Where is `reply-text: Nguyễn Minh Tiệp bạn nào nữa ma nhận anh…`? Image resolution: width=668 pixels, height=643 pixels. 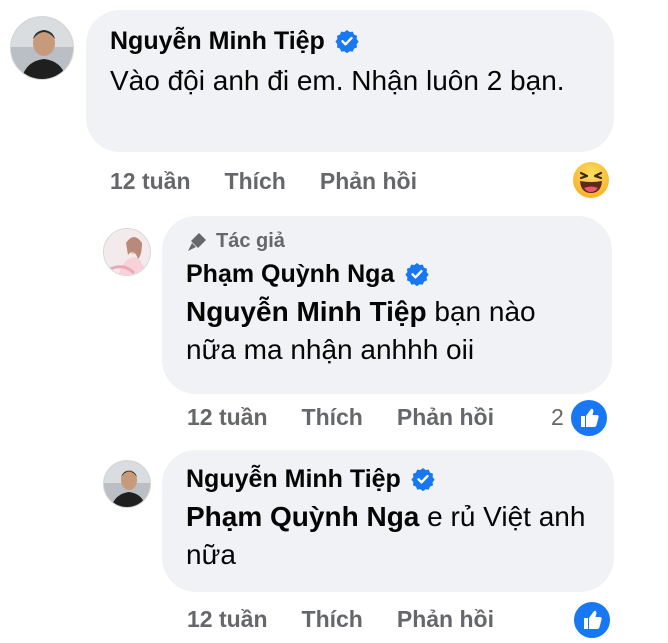
reply-text: Nguyễn Minh Tiệp bạn nào nữa ma nhận anh… is located at coordinates (387, 331).